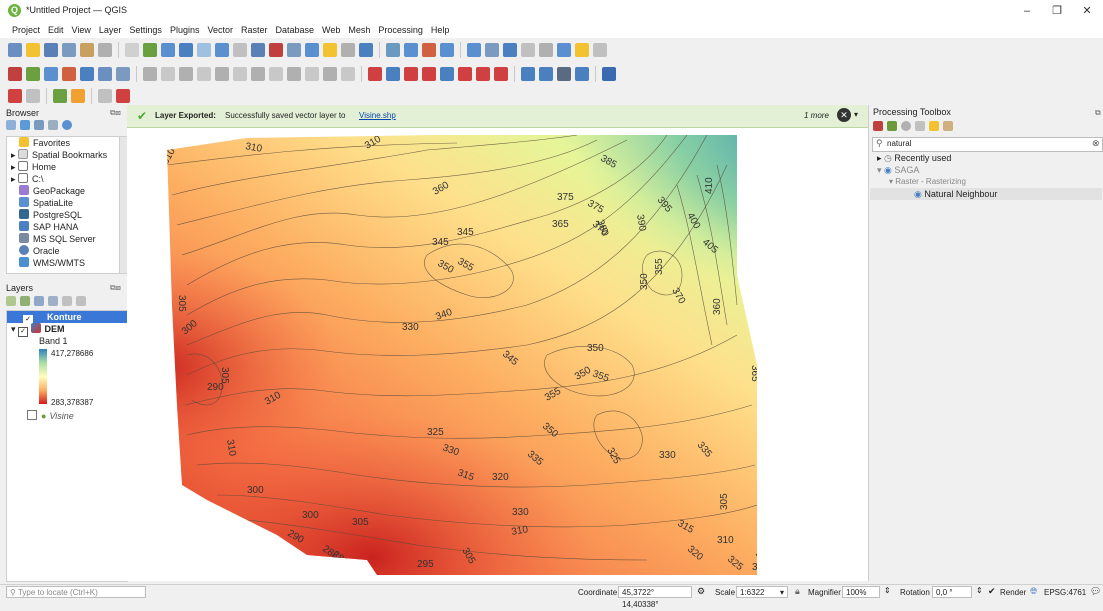 The height and width of the screenshot is (611, 1103). Describe the element at coordinates (63, 215) in the screenshot. I see `browser-item-postgresql: PostgreSQL` at that location.